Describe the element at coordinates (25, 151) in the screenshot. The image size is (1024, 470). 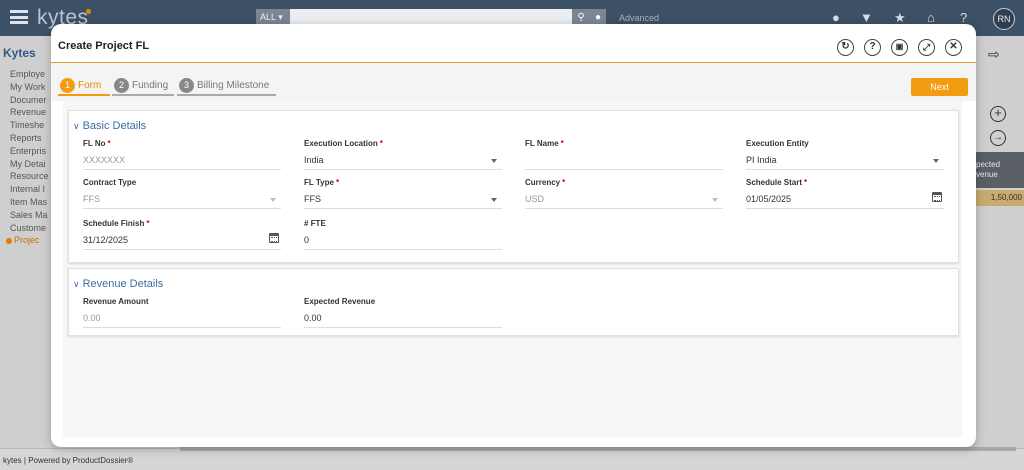
I see `sidebar-item: Enterpris` at that location.